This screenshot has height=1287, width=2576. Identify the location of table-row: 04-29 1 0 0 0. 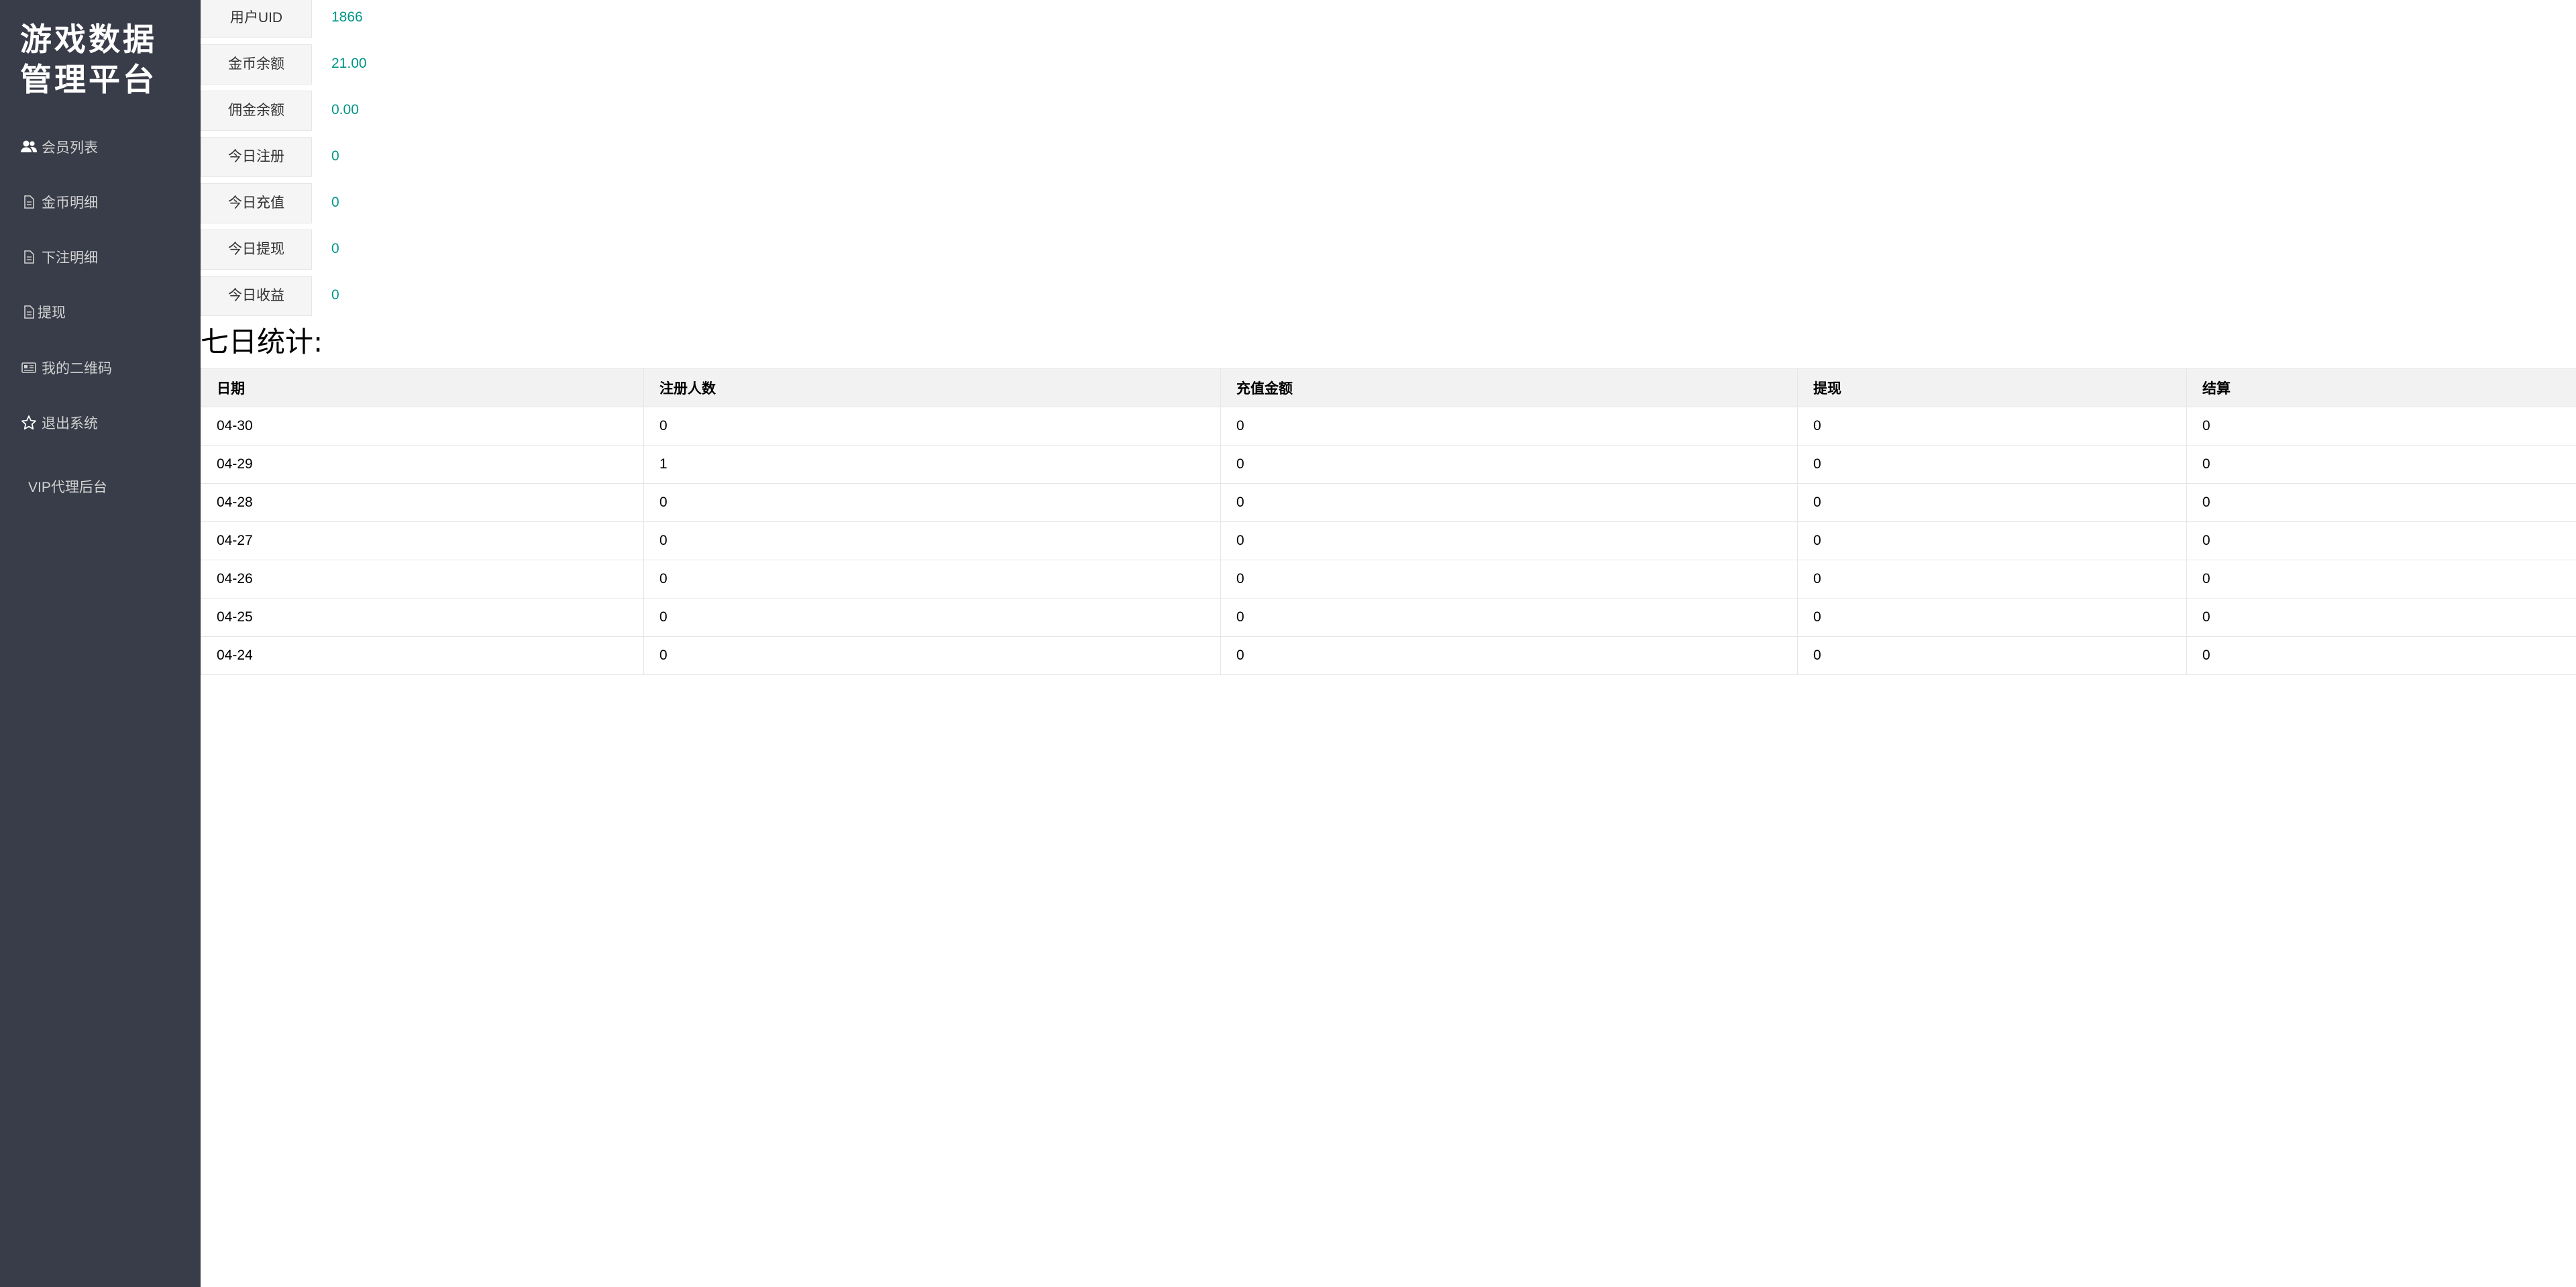
(1388, 464).